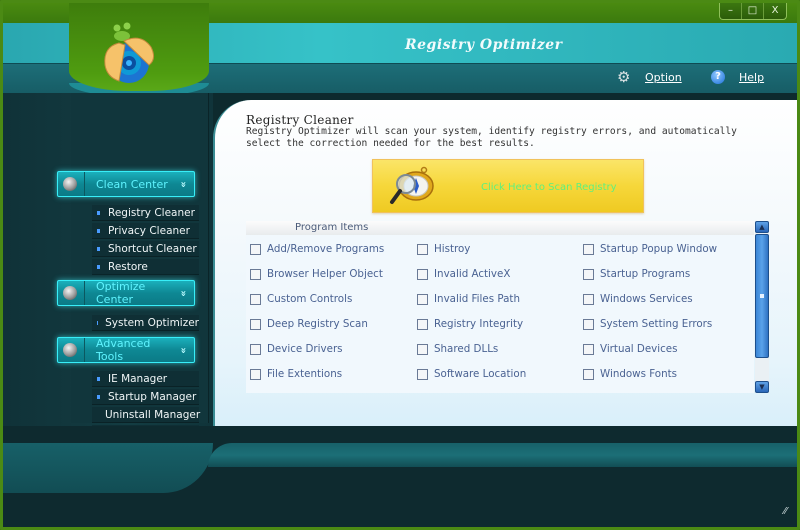  What do you see at coordinates (775, 11) in the screenshot?
I see `close-button: X` at bounding box center [775, 11].